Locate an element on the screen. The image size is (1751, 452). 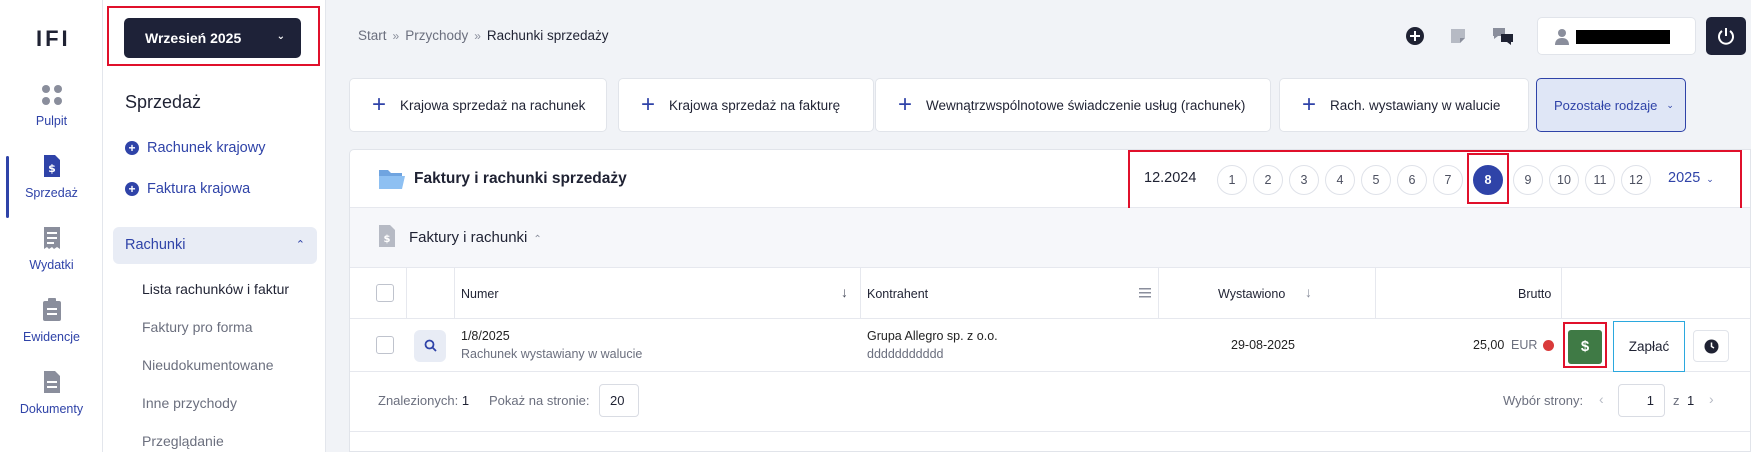
sidebar-item-lista: Lista rachunków i faktur is located at coordinates (215, 289).